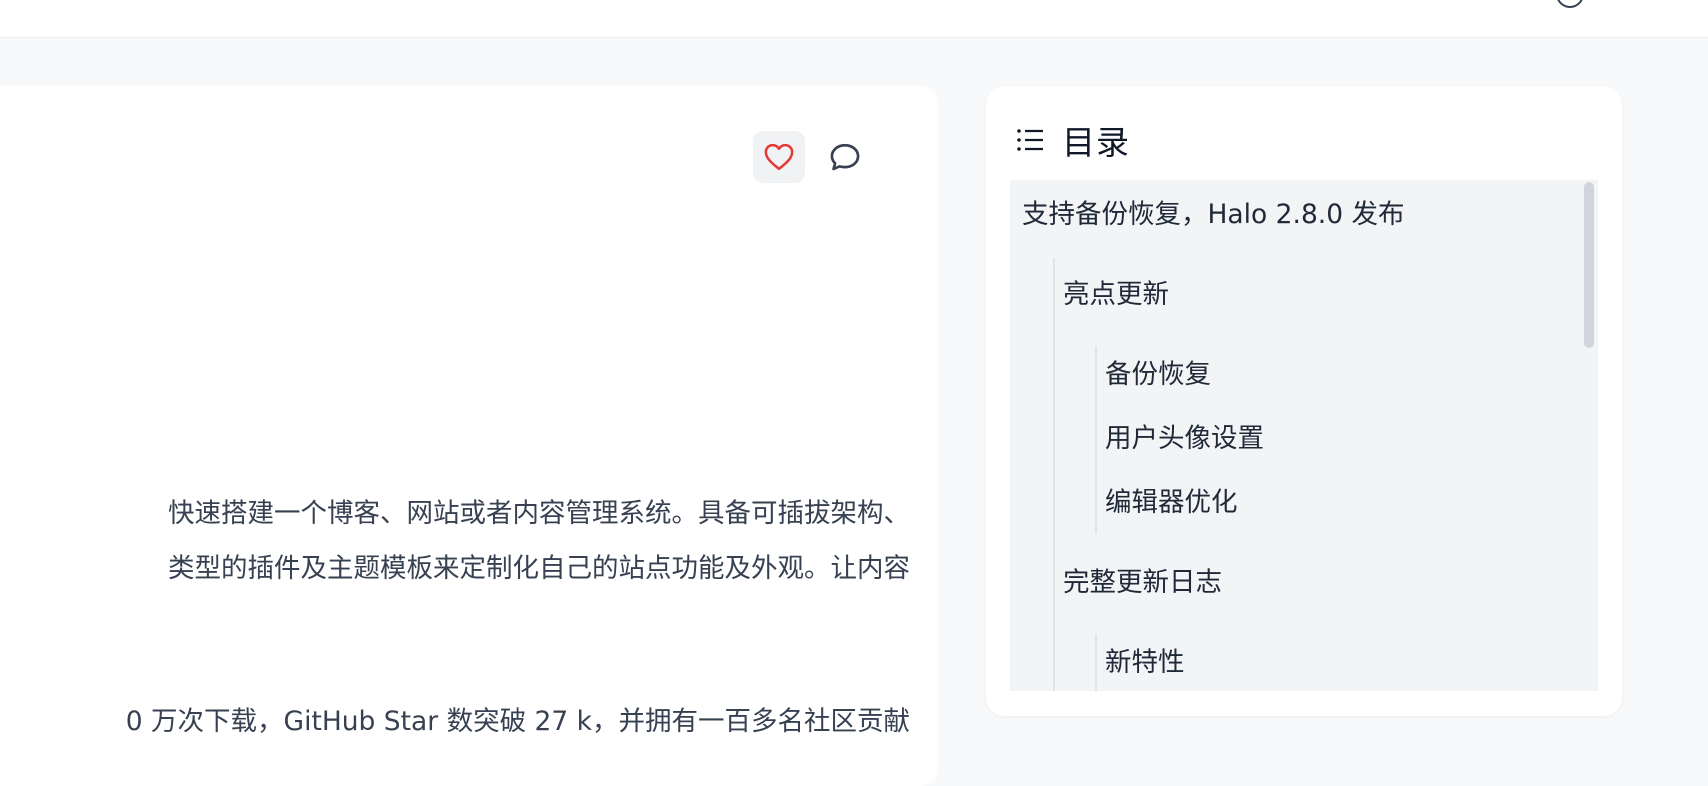 The height and width of the screenshot is (786, 1708). Describe the element at coordinates (1142, 579) in the screenshot. I see `toc-item-full-changelog: 完整更新日志` at that location.